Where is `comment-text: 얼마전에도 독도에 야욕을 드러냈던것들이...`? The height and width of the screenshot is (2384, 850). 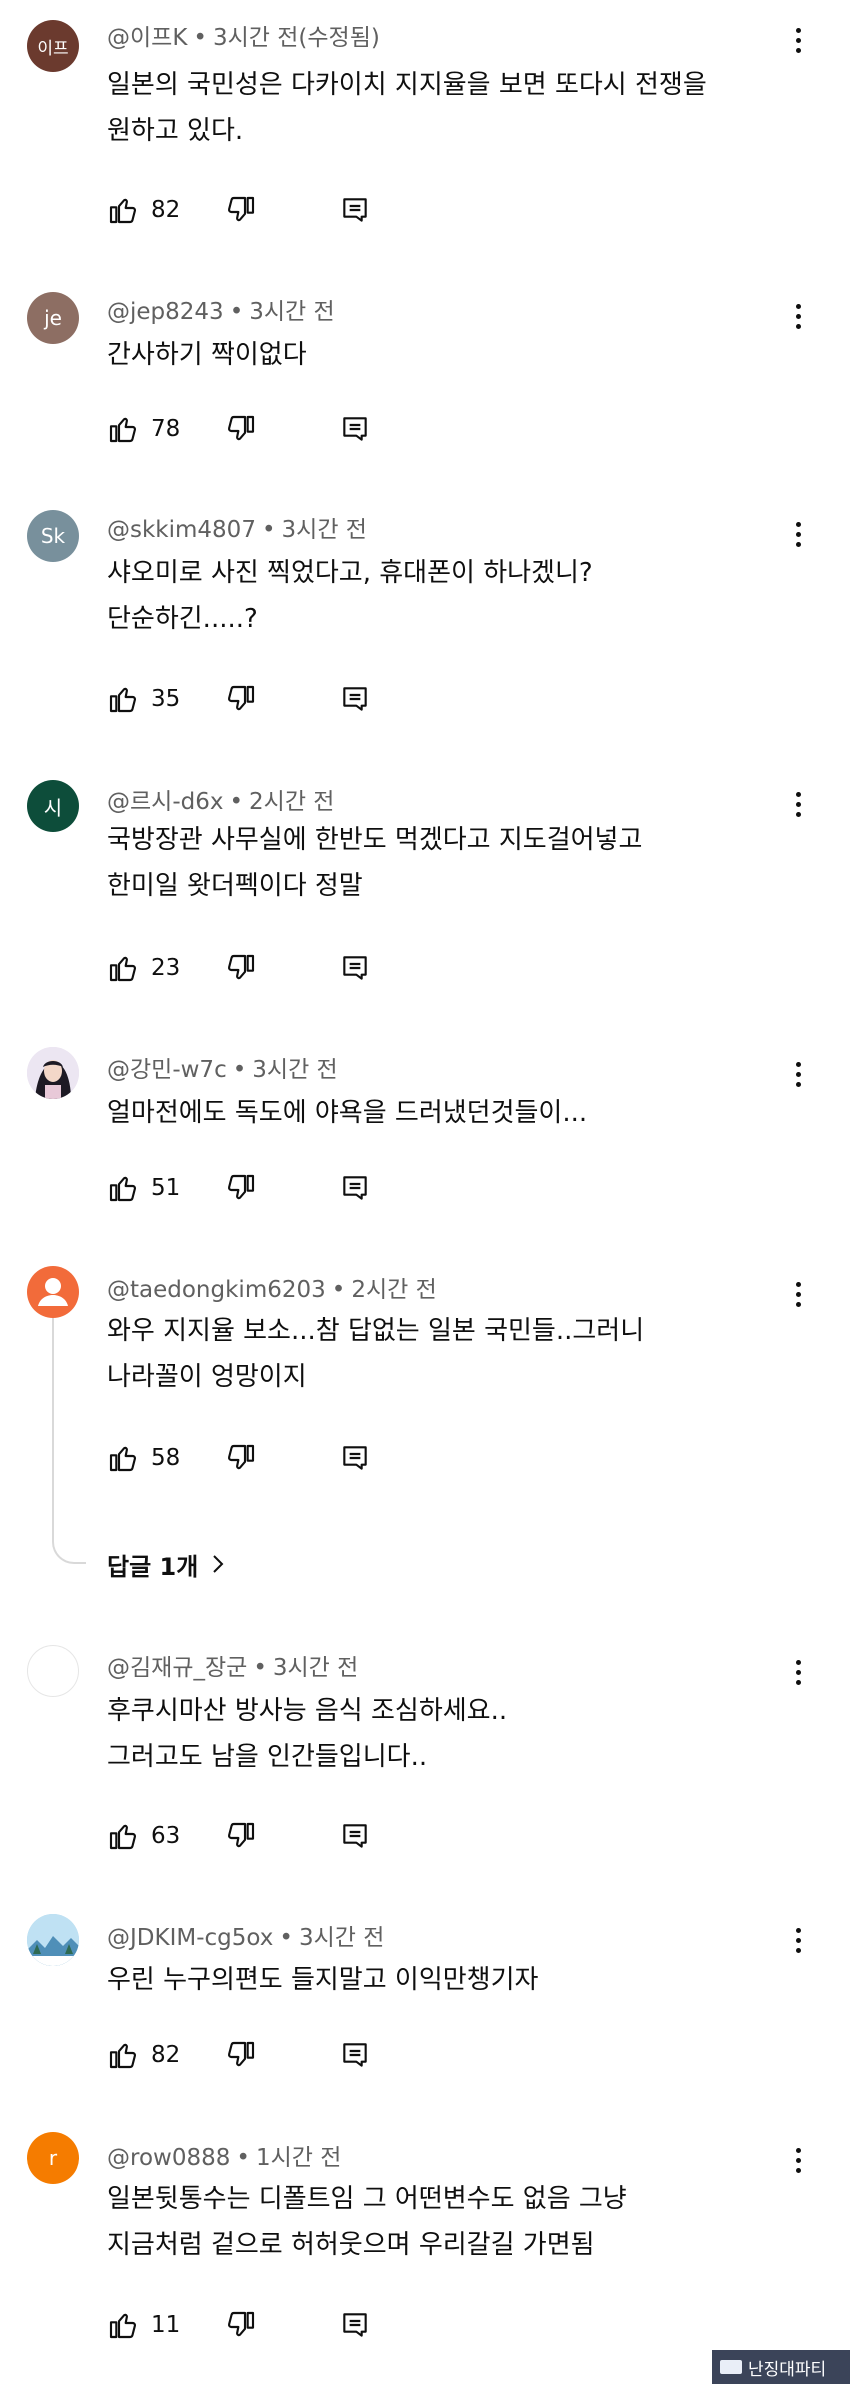 comment-text: 얼마전에도 독도에 야욕을 드러냈던것들이... is located at coordinates (437, 1113).